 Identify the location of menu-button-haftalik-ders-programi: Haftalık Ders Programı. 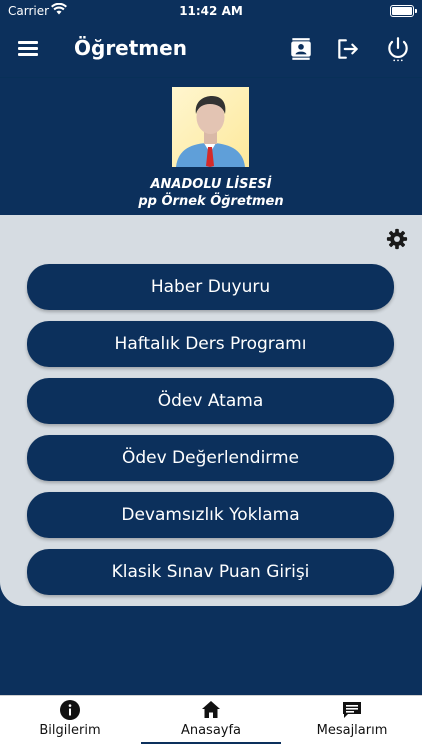
(210, 344).